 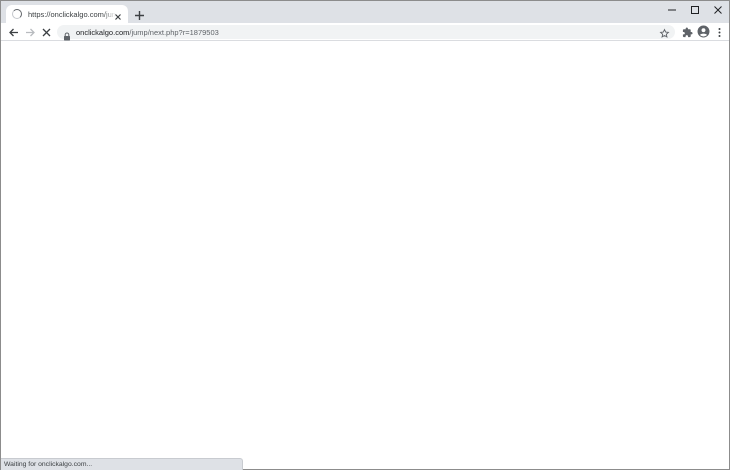 I want to click on toolbar: onclickalgo.com/jump/next.php?r=1879503, so click(x=365, y=32).